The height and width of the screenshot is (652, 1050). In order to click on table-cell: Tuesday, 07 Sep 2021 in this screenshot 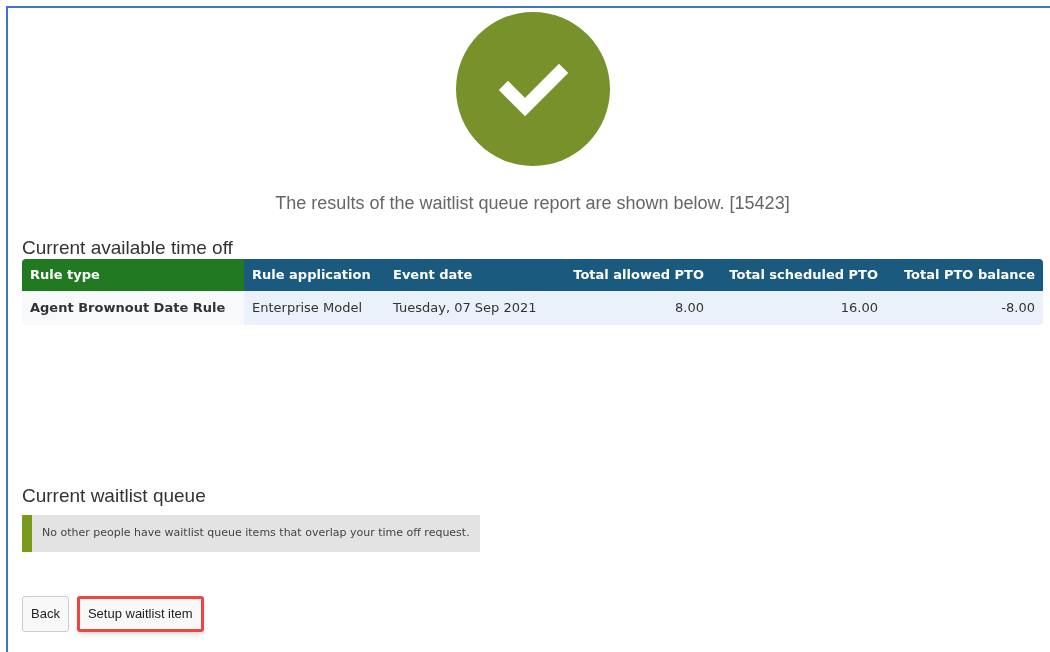, I will do `click(469, 308)`.